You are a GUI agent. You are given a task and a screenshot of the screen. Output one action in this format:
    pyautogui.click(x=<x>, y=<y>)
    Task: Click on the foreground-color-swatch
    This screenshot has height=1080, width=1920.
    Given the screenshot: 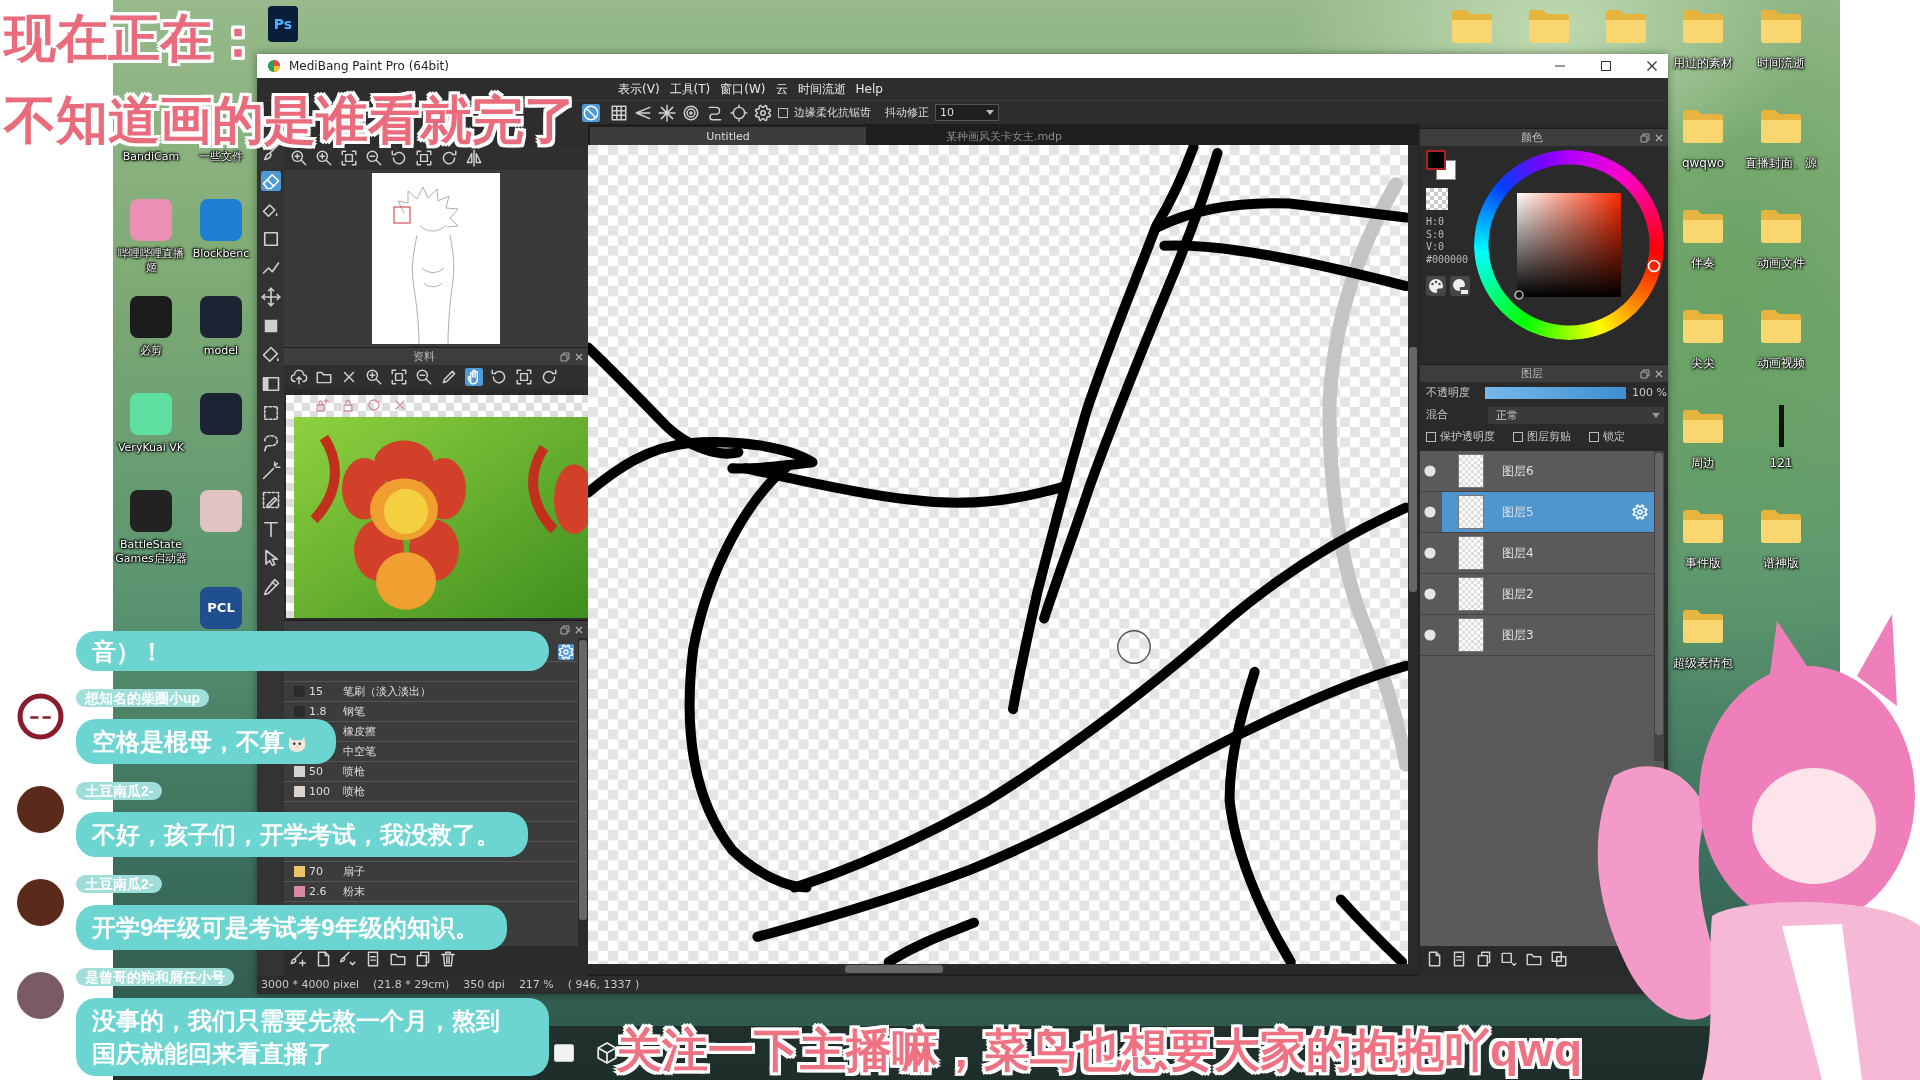 What is the action you would take?
    pyautogui.click(x=1436, y=160)
    